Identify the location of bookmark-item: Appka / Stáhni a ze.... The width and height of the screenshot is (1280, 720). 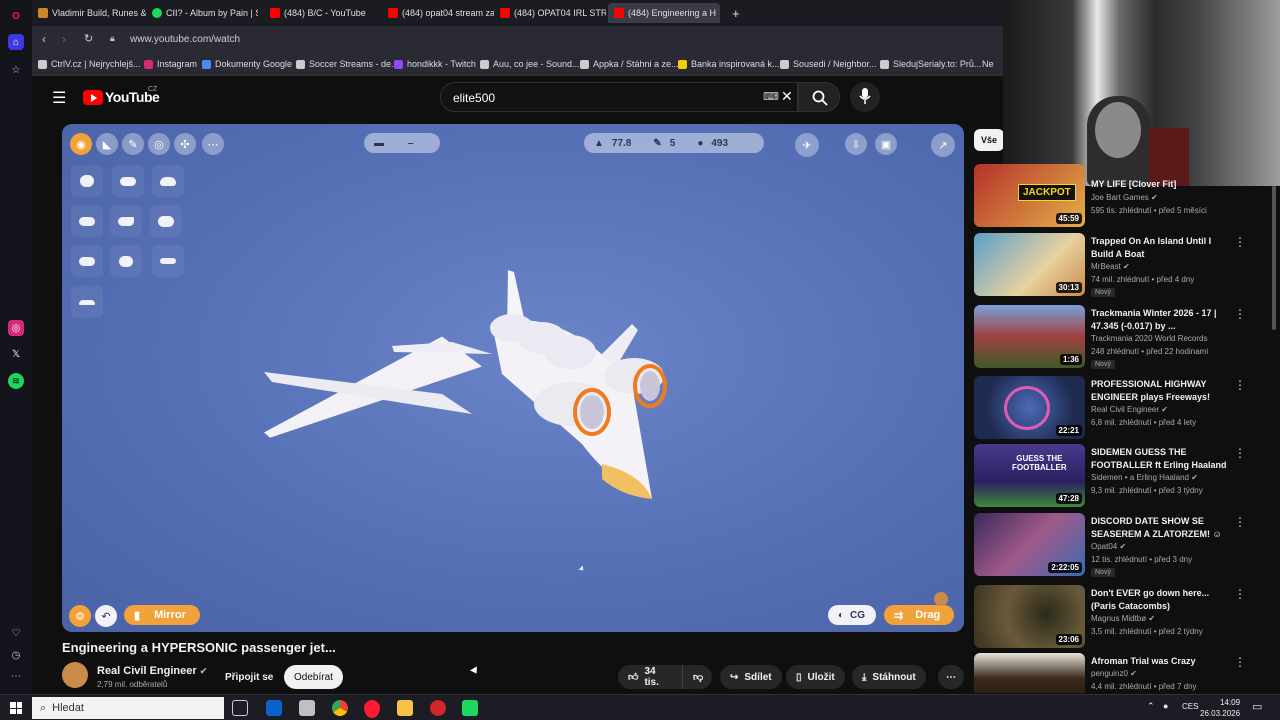
(629, 64).